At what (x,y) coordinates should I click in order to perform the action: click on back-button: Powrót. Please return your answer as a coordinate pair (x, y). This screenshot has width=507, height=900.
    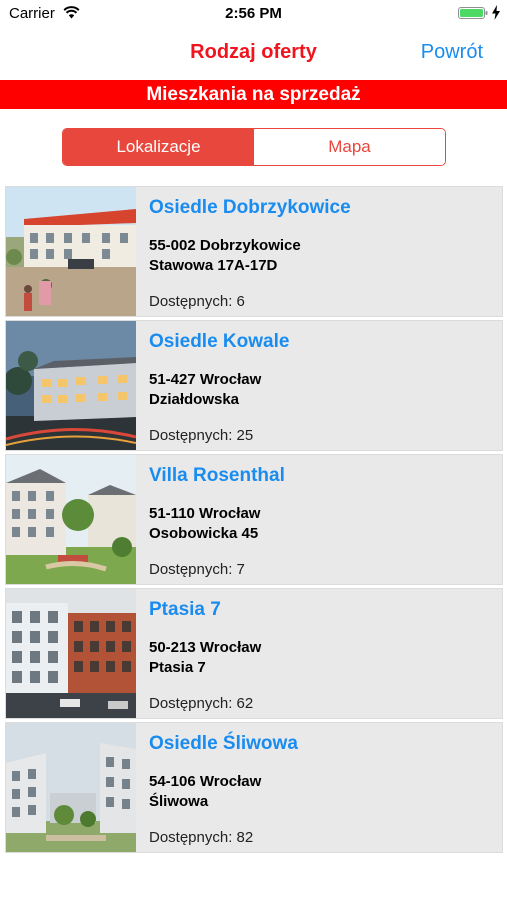
    Looking at the image, I should click on (452, 52).